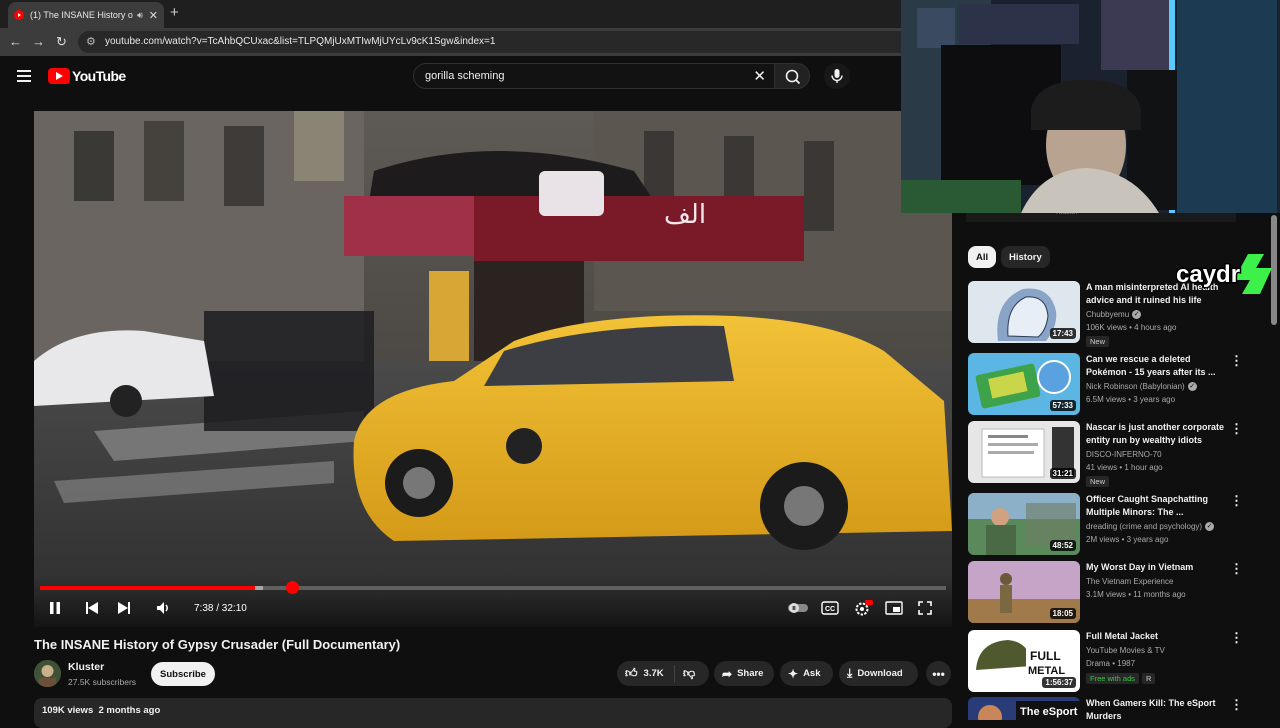 The image size is (1280, 728). What do you see at coordinates (1024, 592) in the screenshot?
I see `video-thumbnail: 18:05` at bounding box center [1024, 592].